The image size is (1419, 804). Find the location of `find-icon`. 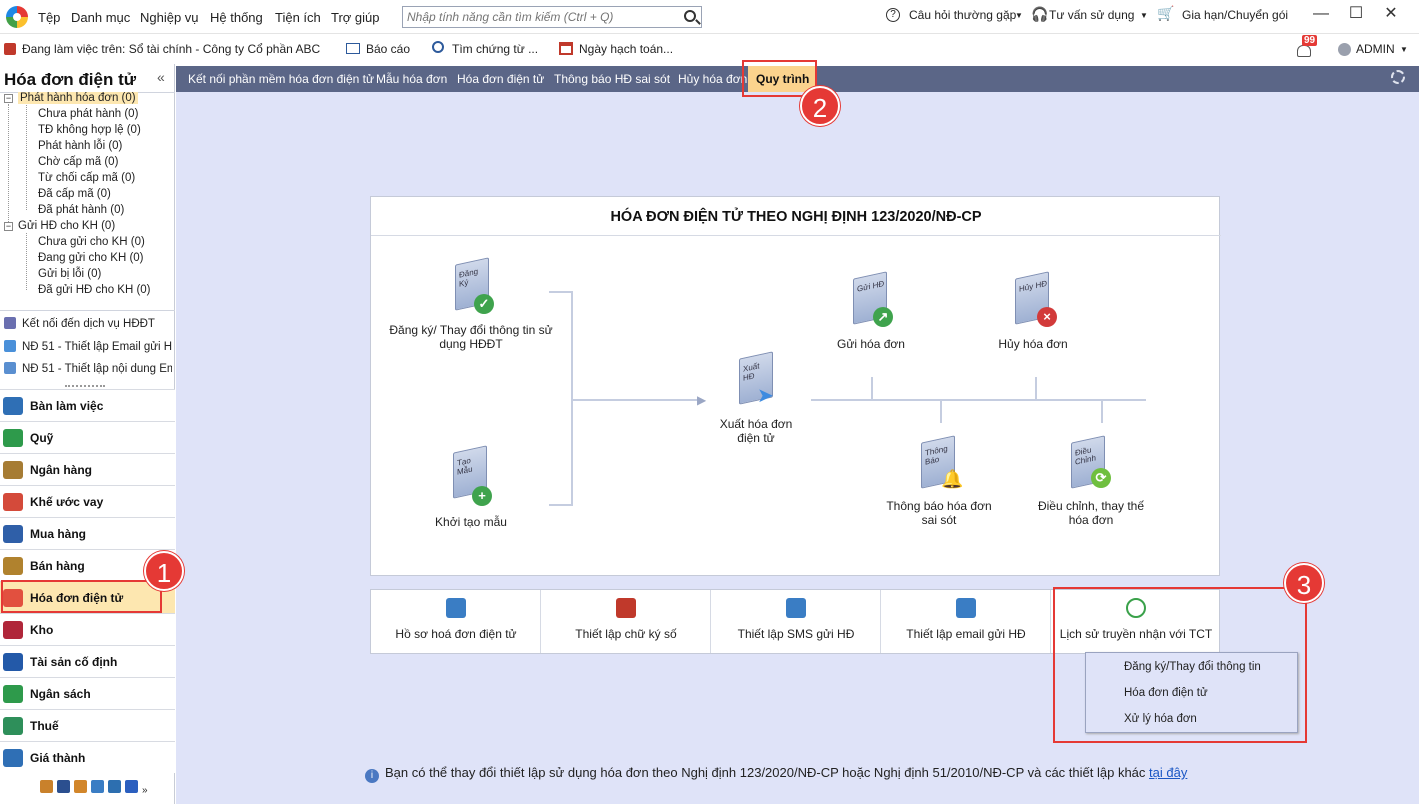

find-icon is located at coordinates (438, 47).